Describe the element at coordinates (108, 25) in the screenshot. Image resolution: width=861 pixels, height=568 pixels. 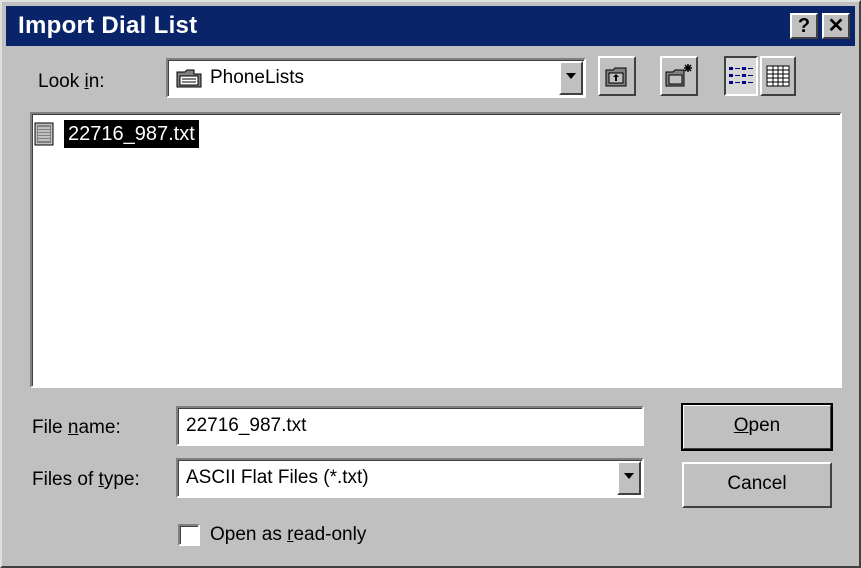
I see `window-title: Import Dial List` at that location.